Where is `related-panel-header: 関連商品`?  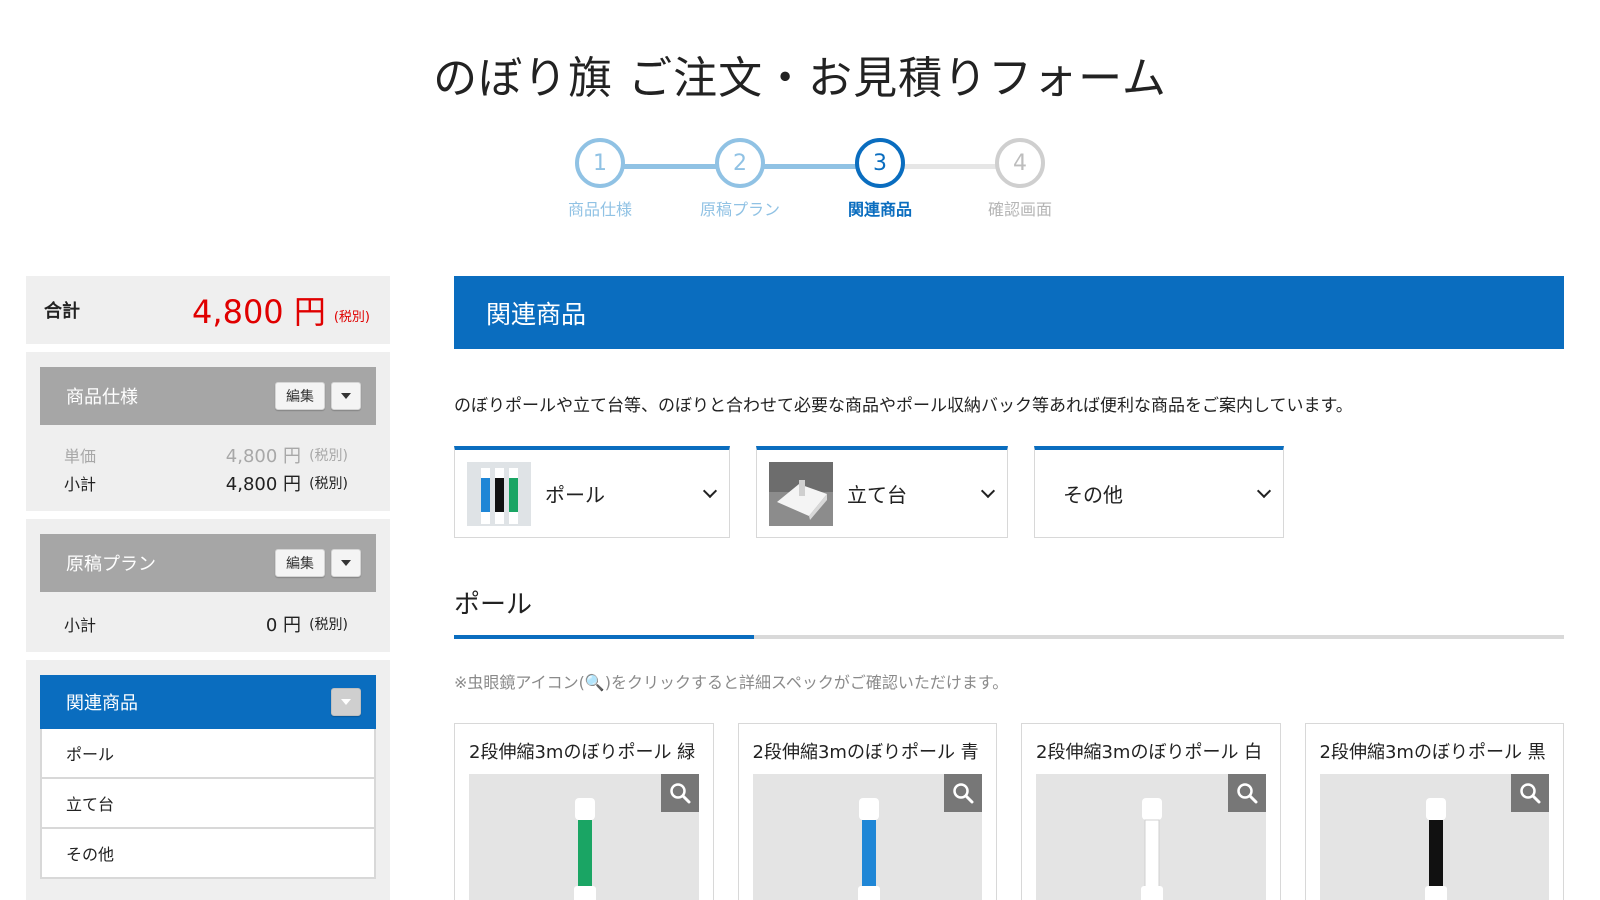
related-panel-header: 関連商品 is located at coordinates (208, 702).